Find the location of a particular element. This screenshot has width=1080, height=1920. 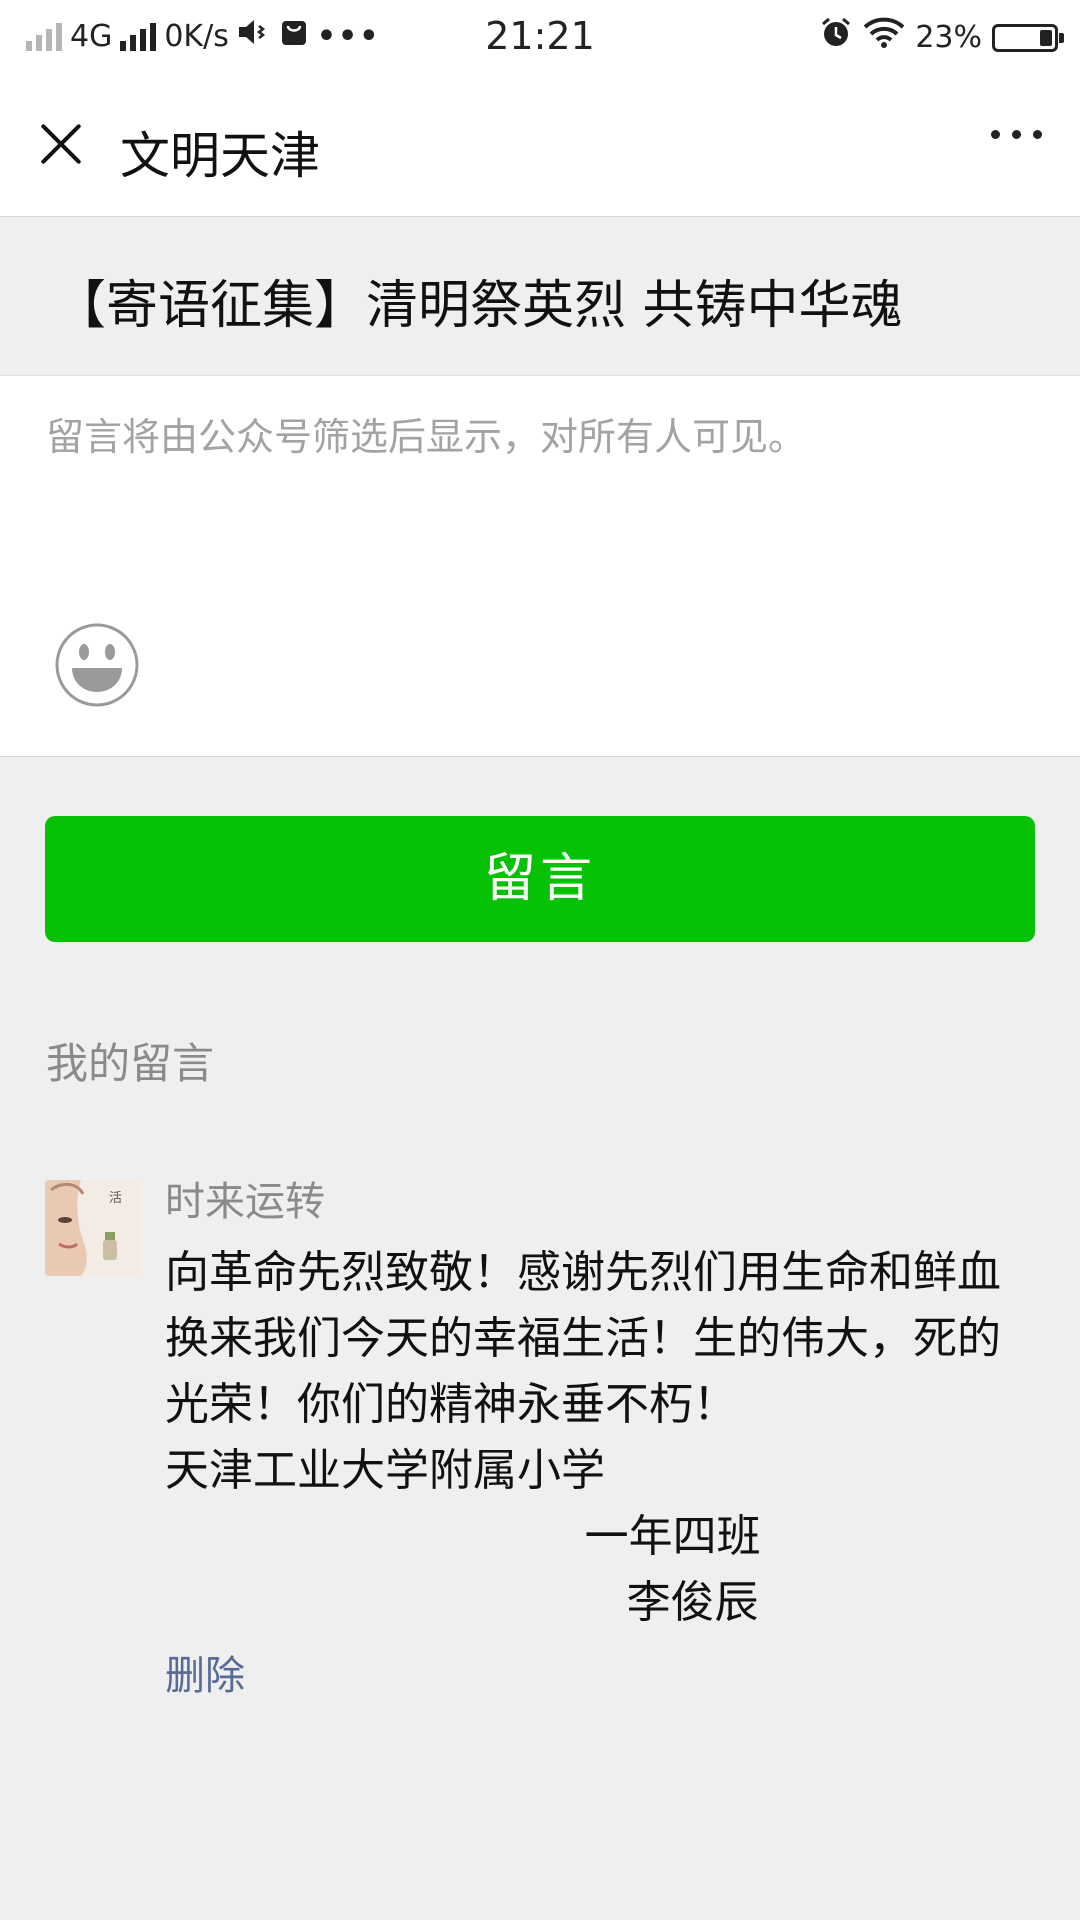

comment-username: 时来运转 is located at coordinates (245, 1202).